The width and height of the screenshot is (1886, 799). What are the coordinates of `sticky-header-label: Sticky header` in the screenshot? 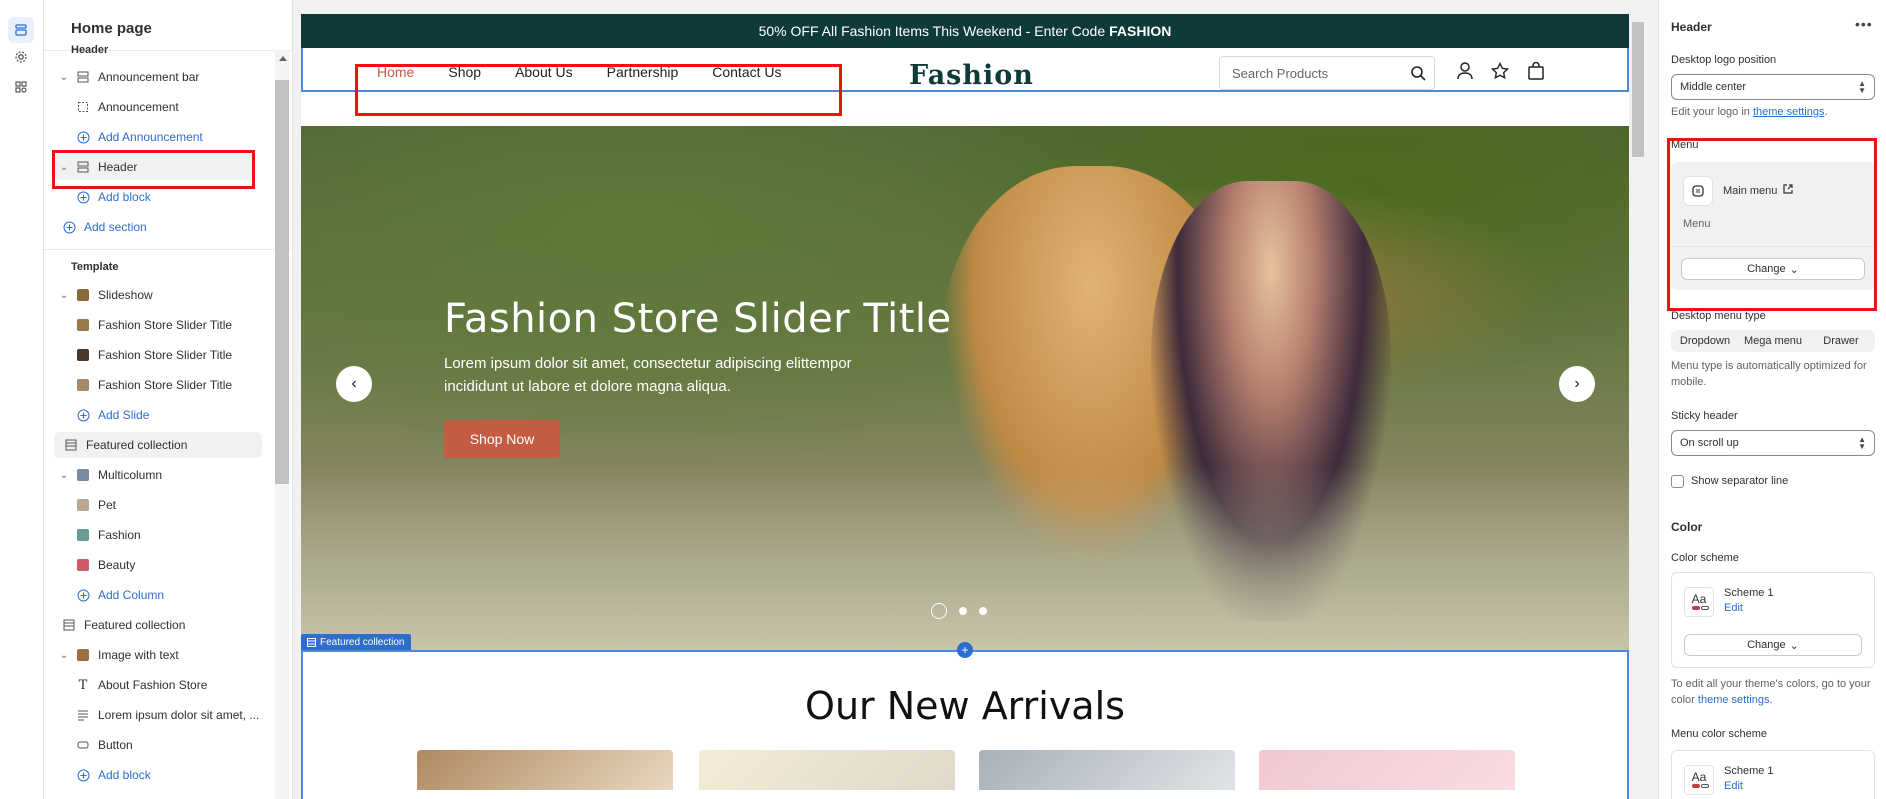 It's located at (1704, 416).